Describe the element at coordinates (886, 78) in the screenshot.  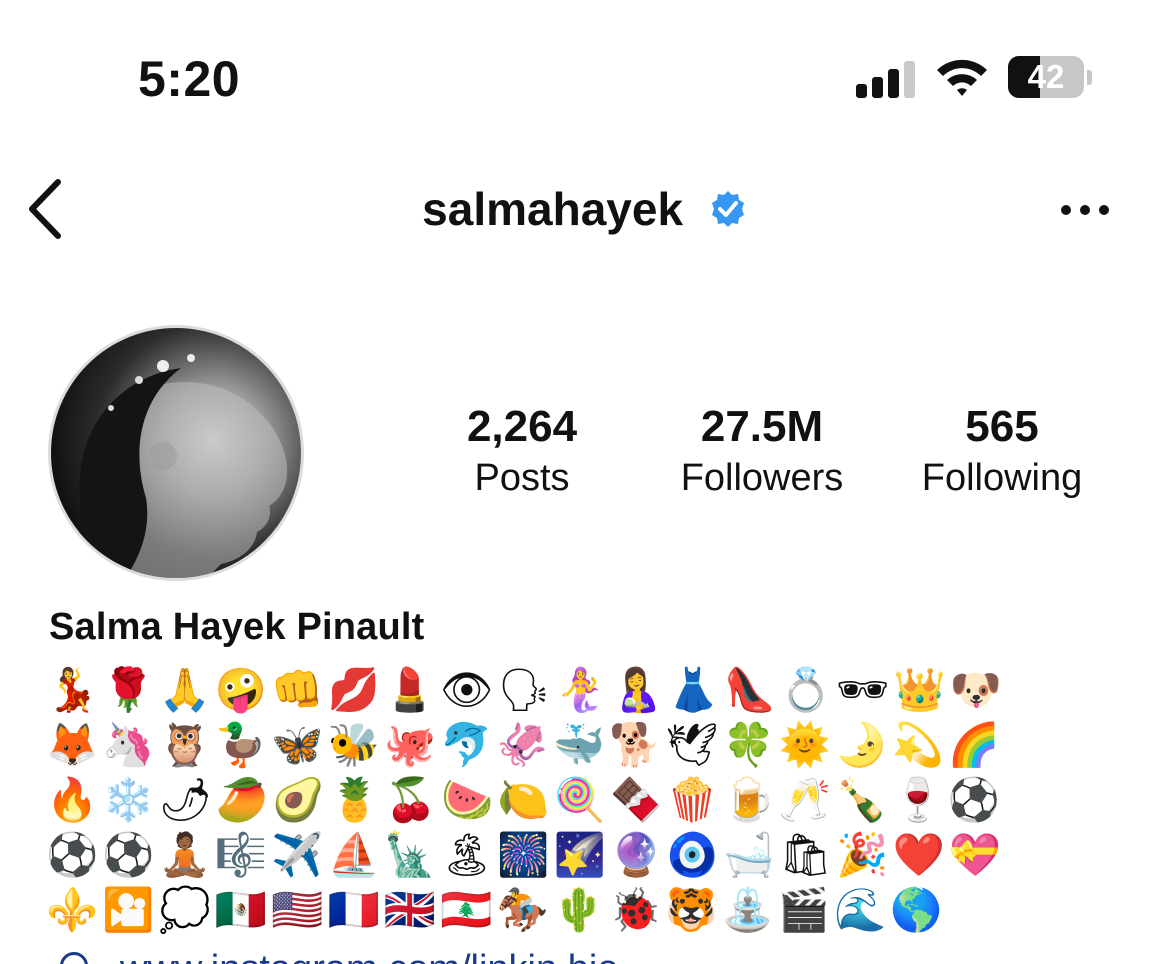
I see `signal-icon` at that location.